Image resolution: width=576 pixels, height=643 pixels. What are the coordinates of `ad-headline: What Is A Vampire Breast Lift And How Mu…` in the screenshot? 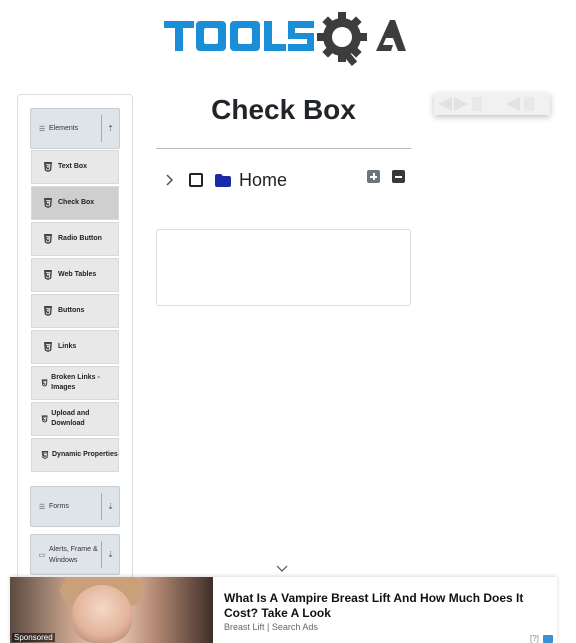 It's located at (384, 606).